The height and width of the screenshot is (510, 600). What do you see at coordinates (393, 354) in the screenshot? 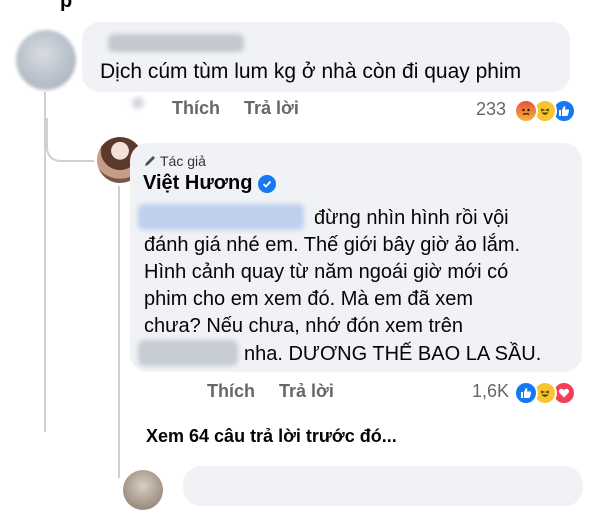
I see `reply-line: nha. DƯƠNG THẾ BAO LA SẦU.` at bounding box center [393, 354].